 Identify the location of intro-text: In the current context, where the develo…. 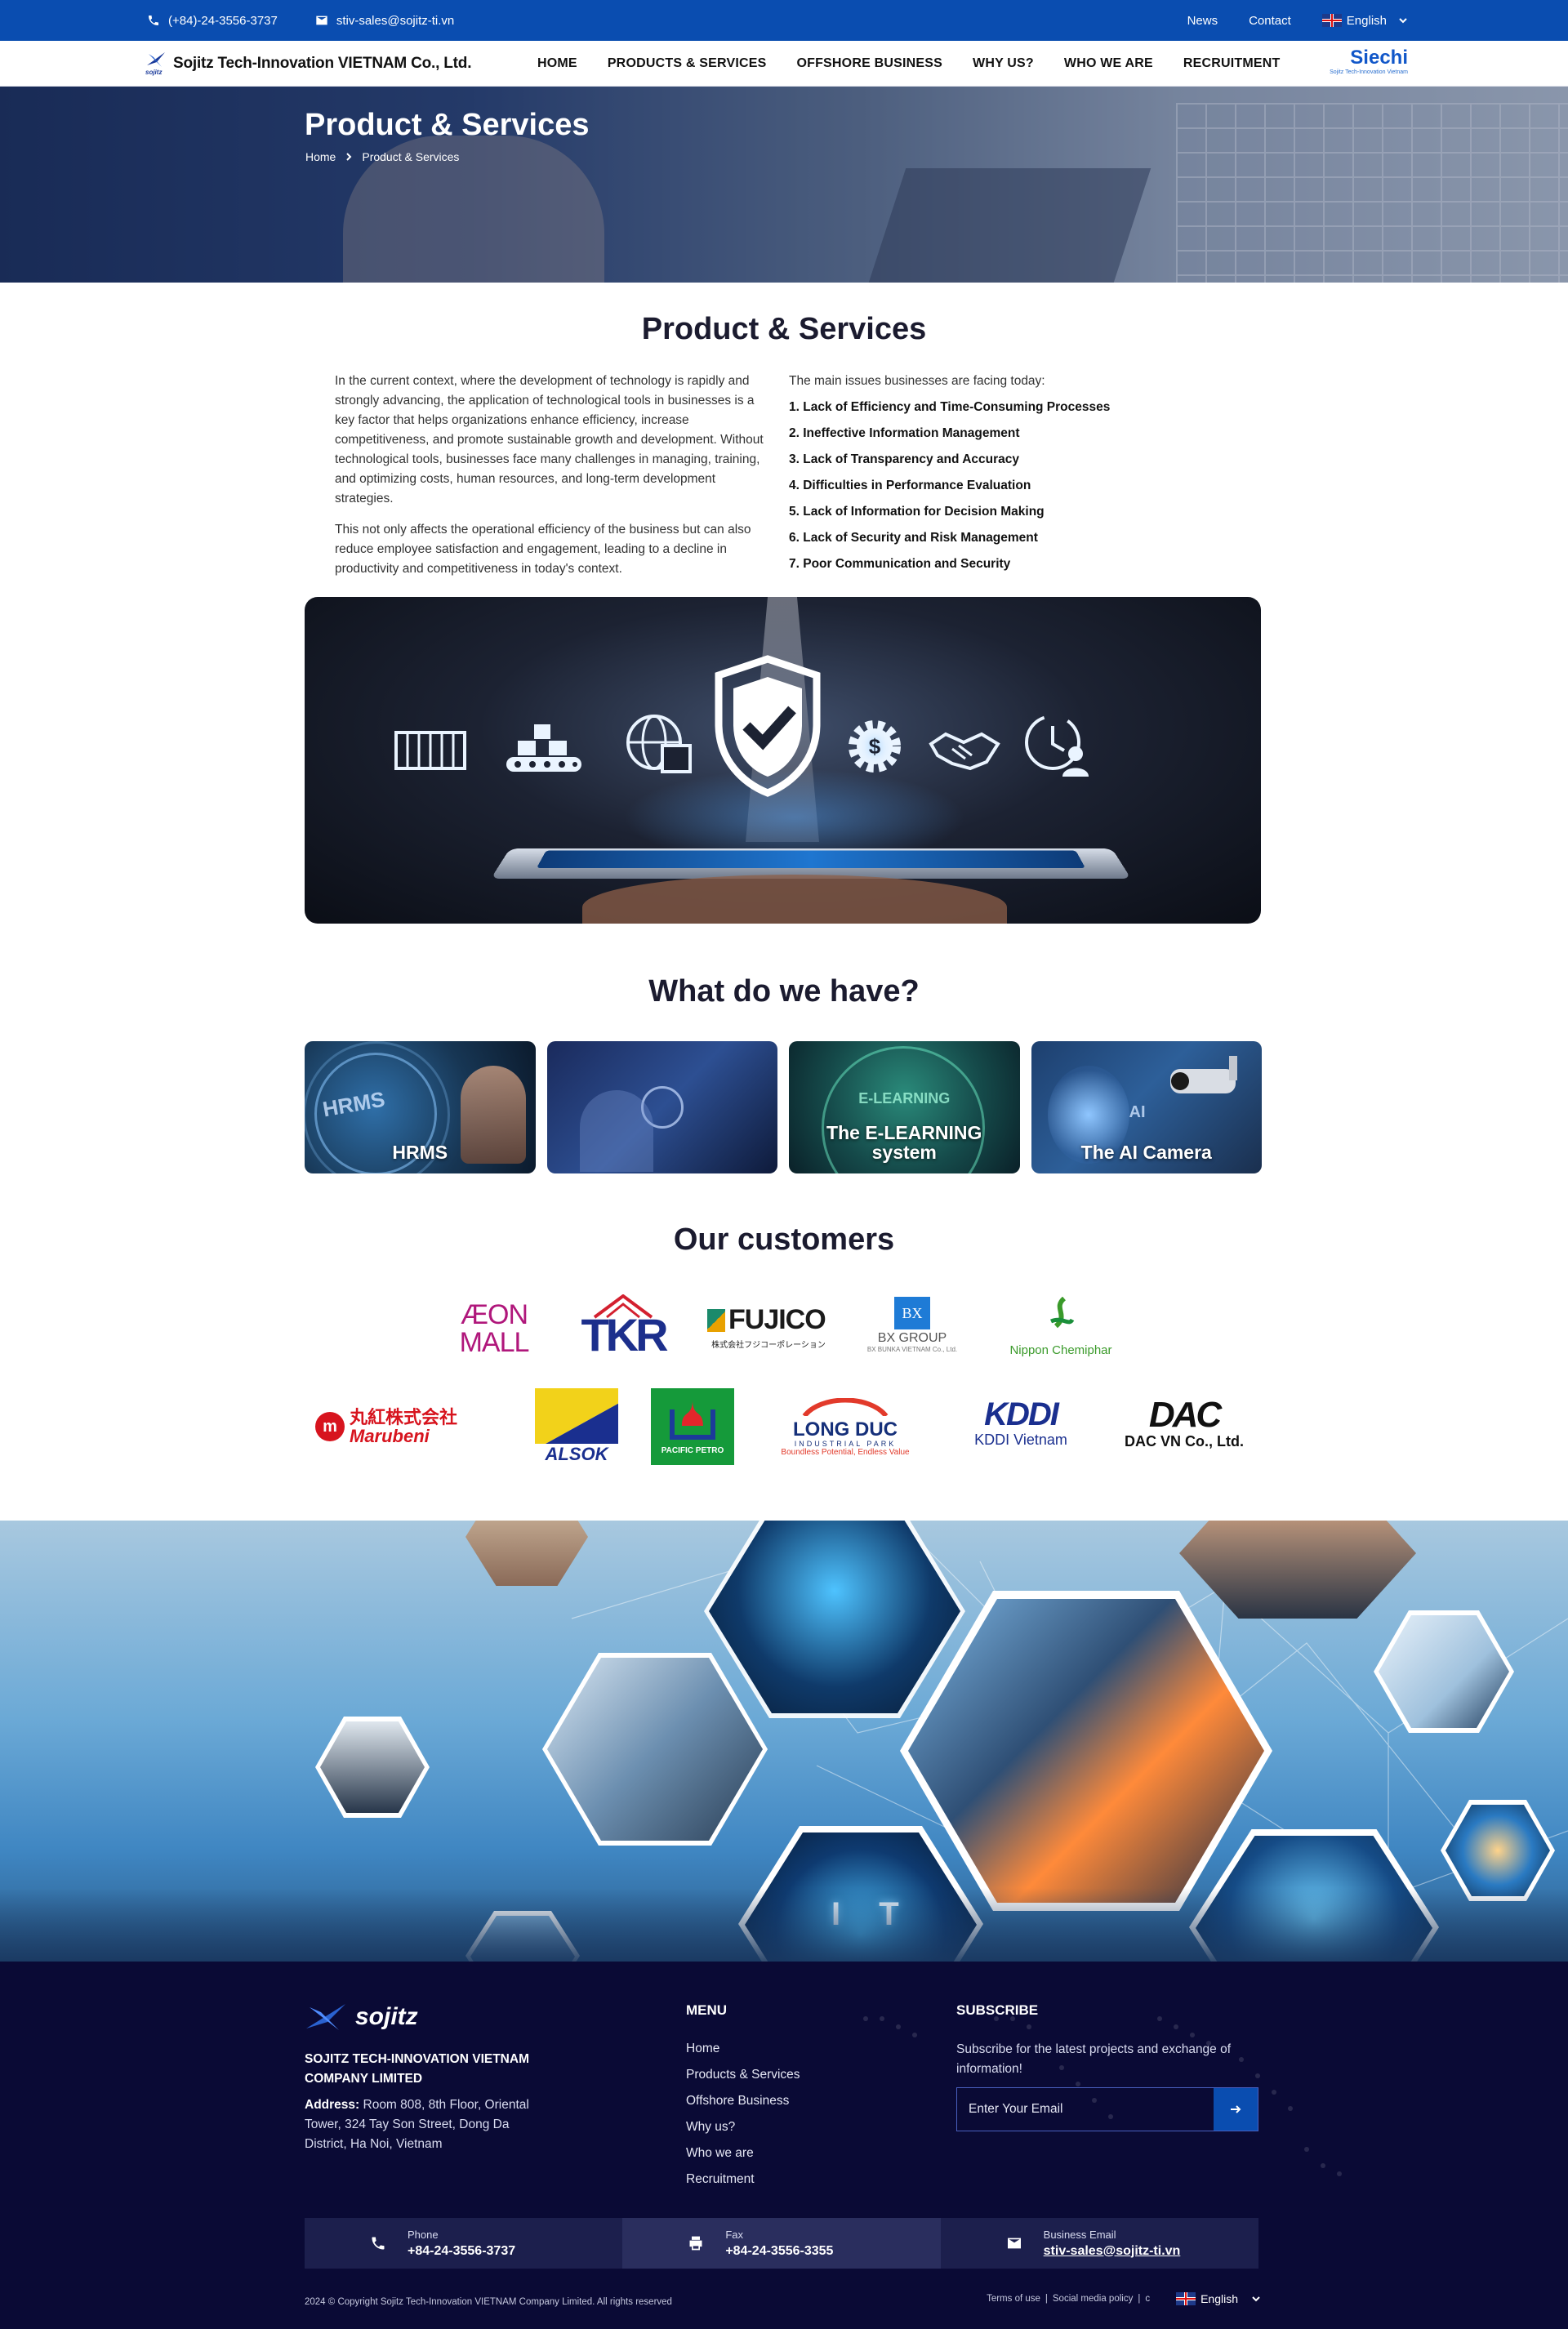
(551, 481).